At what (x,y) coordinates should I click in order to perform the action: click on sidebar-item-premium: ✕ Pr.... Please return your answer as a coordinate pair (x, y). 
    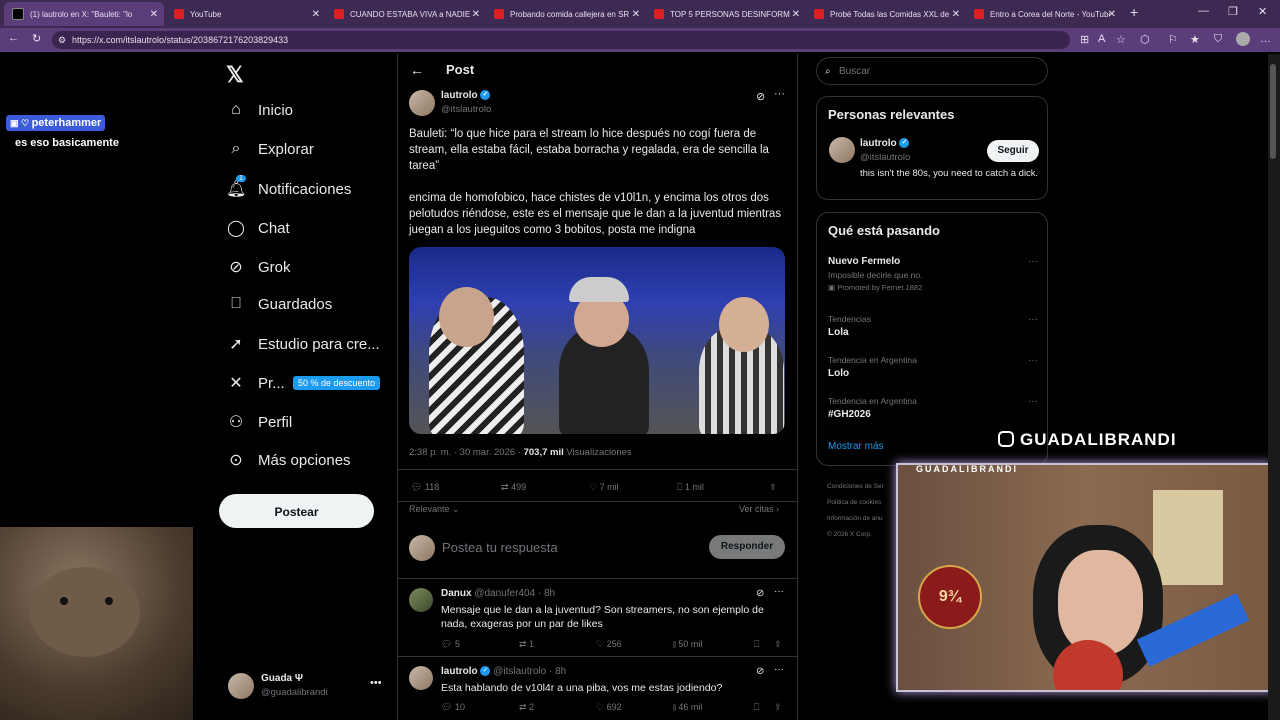
    Looking at the image, I should click on (255, 383).